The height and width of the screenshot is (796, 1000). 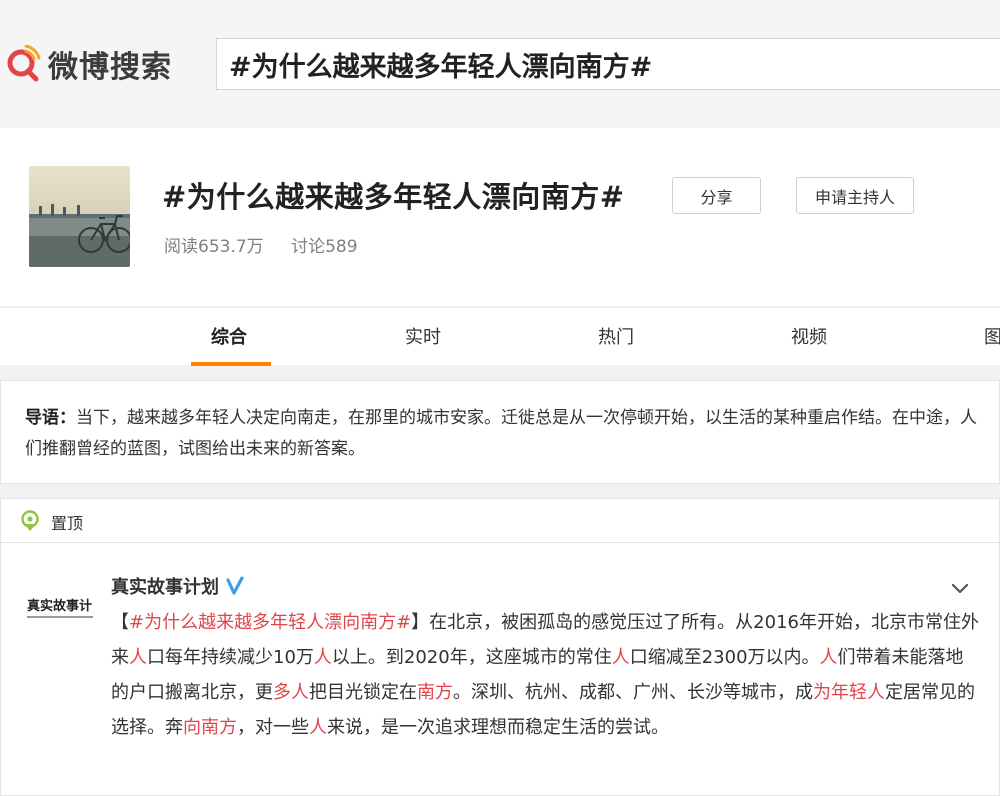 I want to click on result-tabs: 综合 实时 热门 视频 图, so click(x=500, y=336).